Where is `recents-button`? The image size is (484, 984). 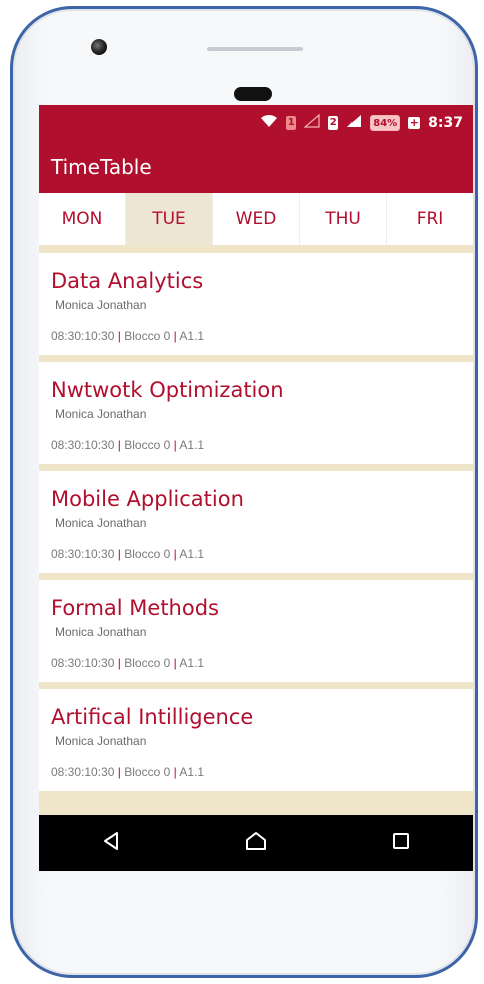 recents-button is located at coordinates (401, 843).